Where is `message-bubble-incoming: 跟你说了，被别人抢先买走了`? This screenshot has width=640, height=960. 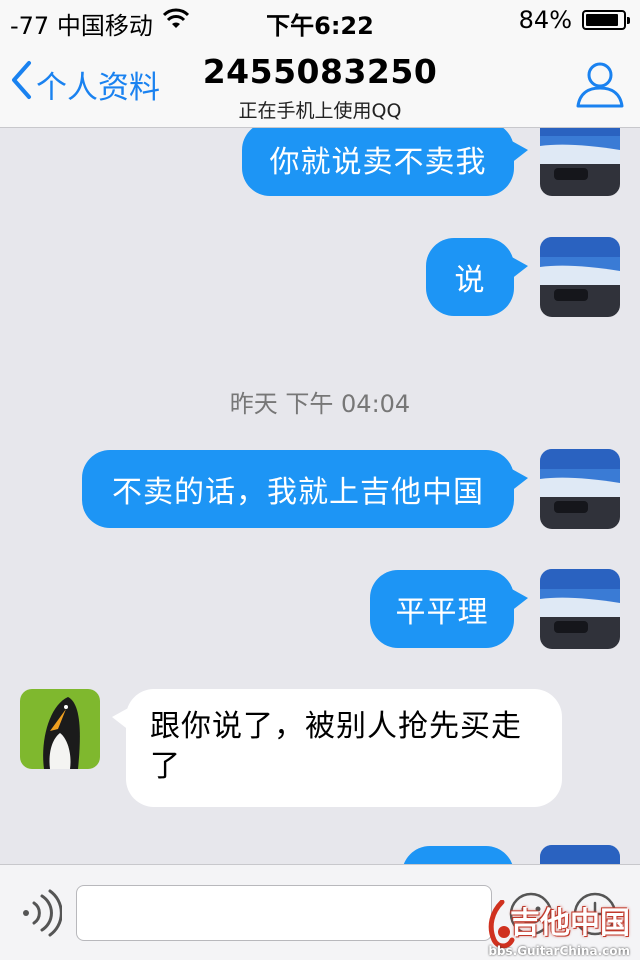 message-bubble-incoming: 跟你说了，被别人抢先买走了 is located at coordinates (337, 748).